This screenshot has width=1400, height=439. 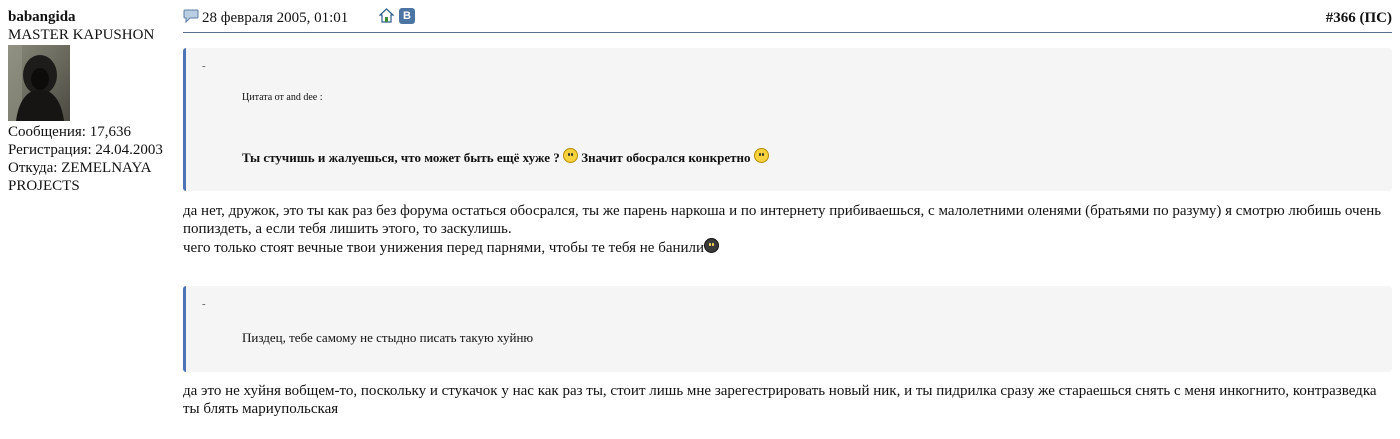 What do you see at coordinates (79, 177) in the screenshot?
I see `user-location: Откуда: ZEMELNAYA PROJECTS` at bounding box center [79, 177].